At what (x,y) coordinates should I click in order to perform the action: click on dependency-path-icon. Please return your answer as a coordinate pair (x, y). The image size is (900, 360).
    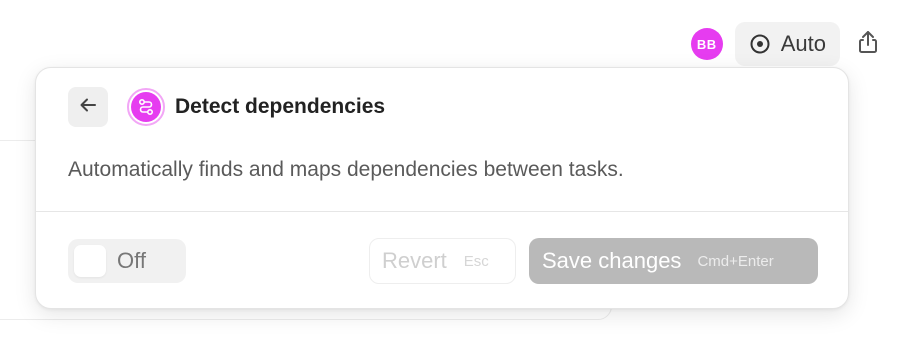
    Looking at the image, I should click on (146, 107).